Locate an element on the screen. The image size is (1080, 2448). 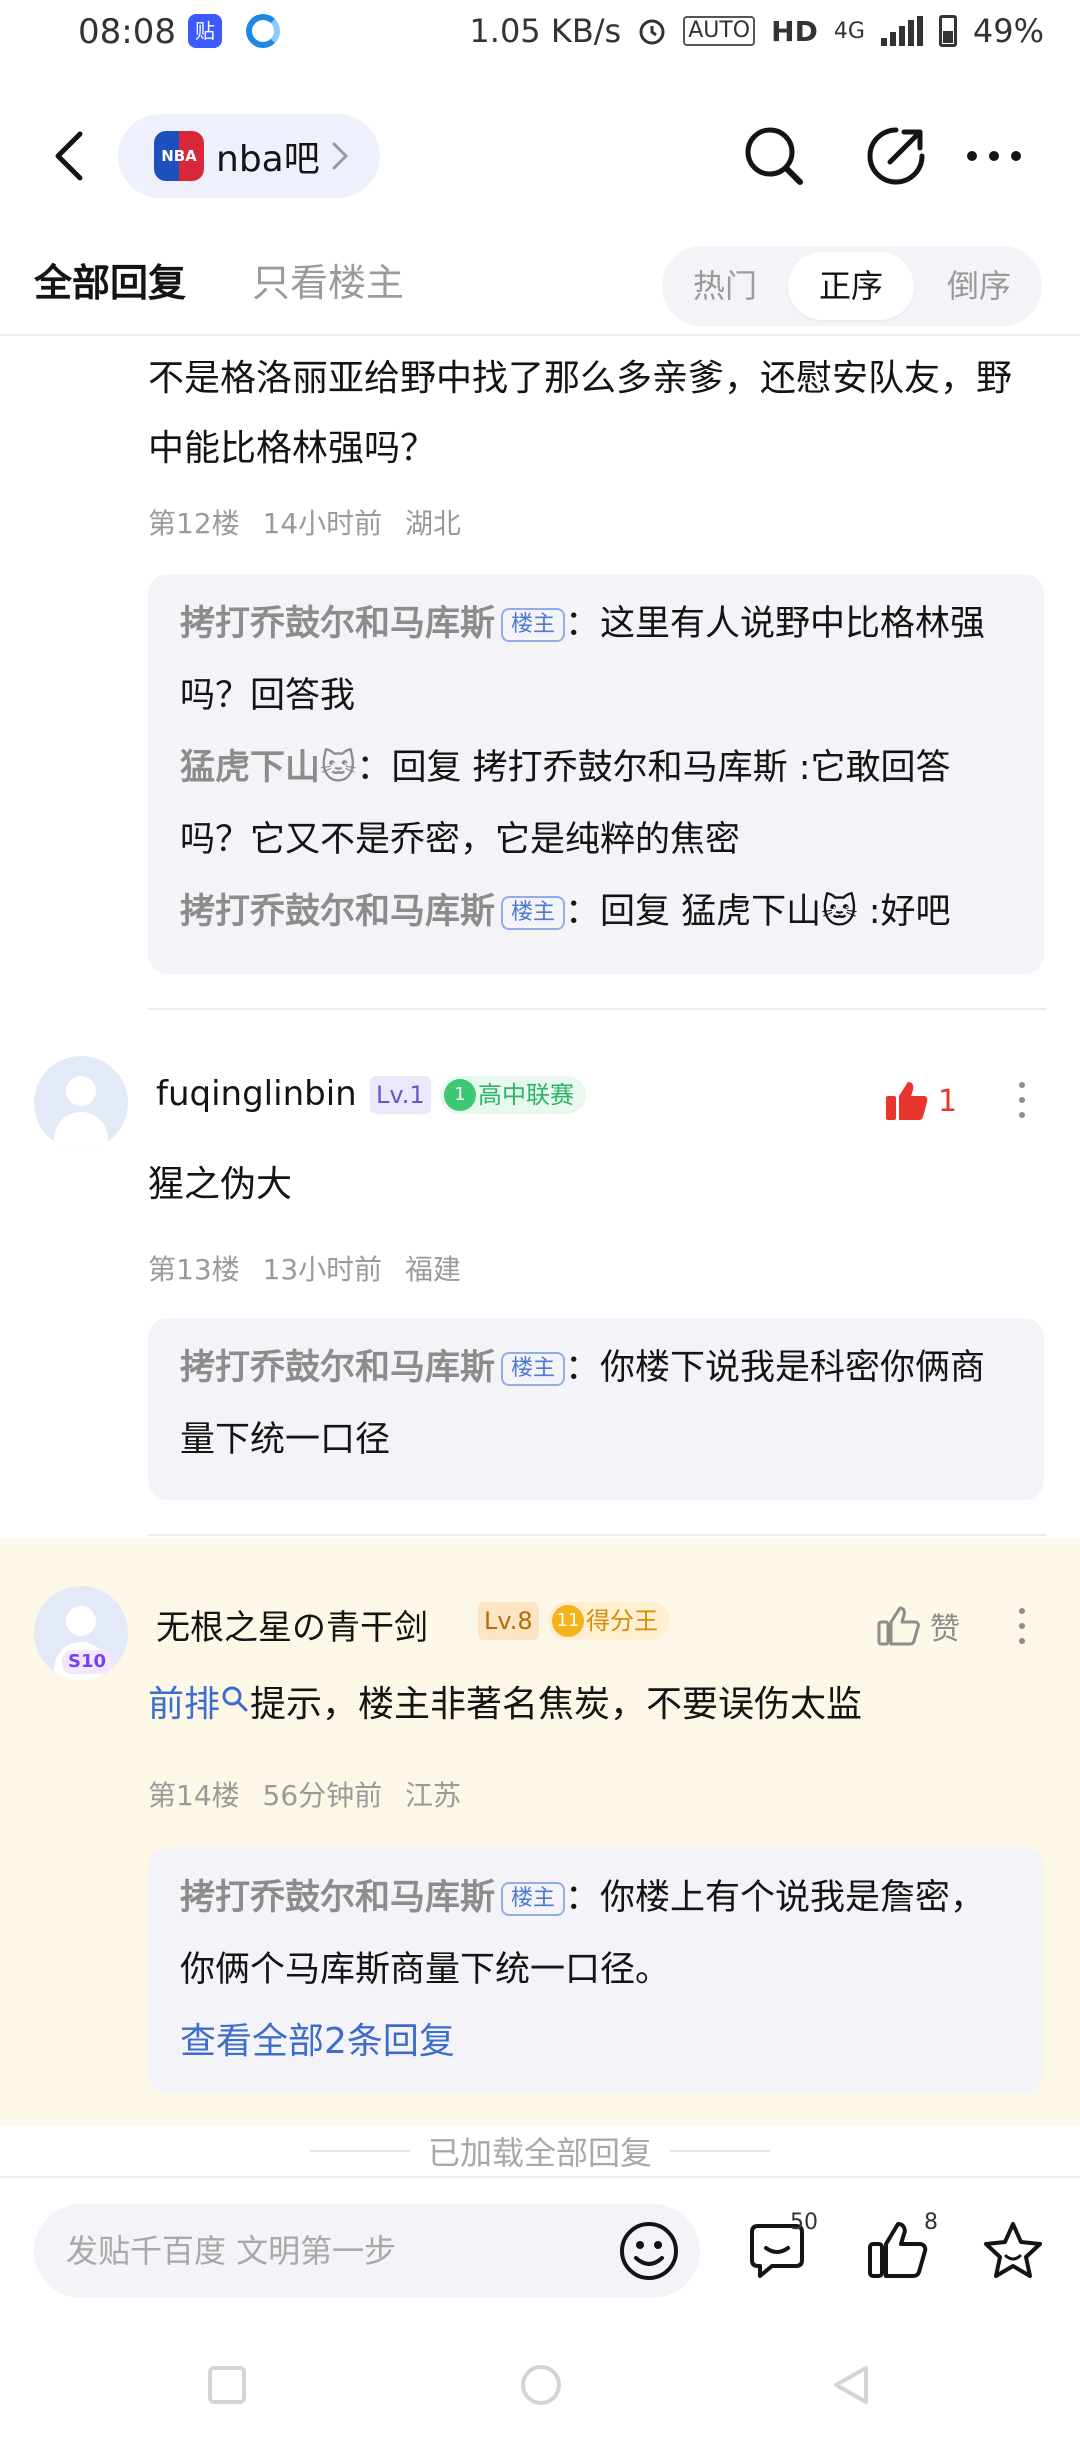
status-indicators: 1.05 KB/s AUTO HD 4G 49% is located at coordinates (756, 31).